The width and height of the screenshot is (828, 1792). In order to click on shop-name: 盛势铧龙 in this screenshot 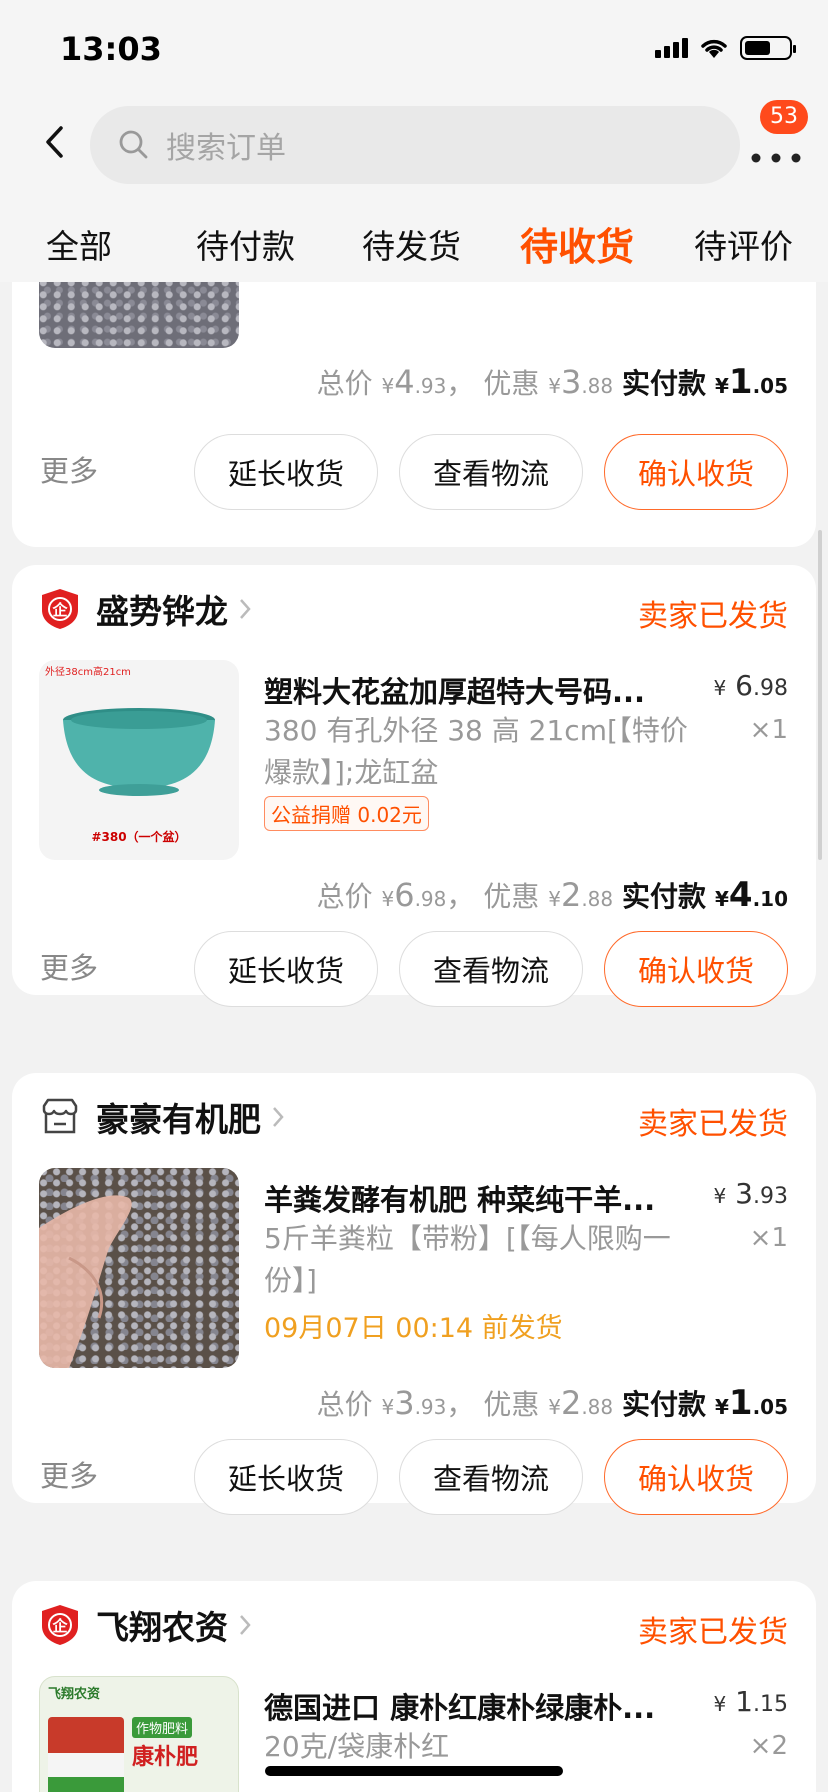, I will do `click(162, 611)`.